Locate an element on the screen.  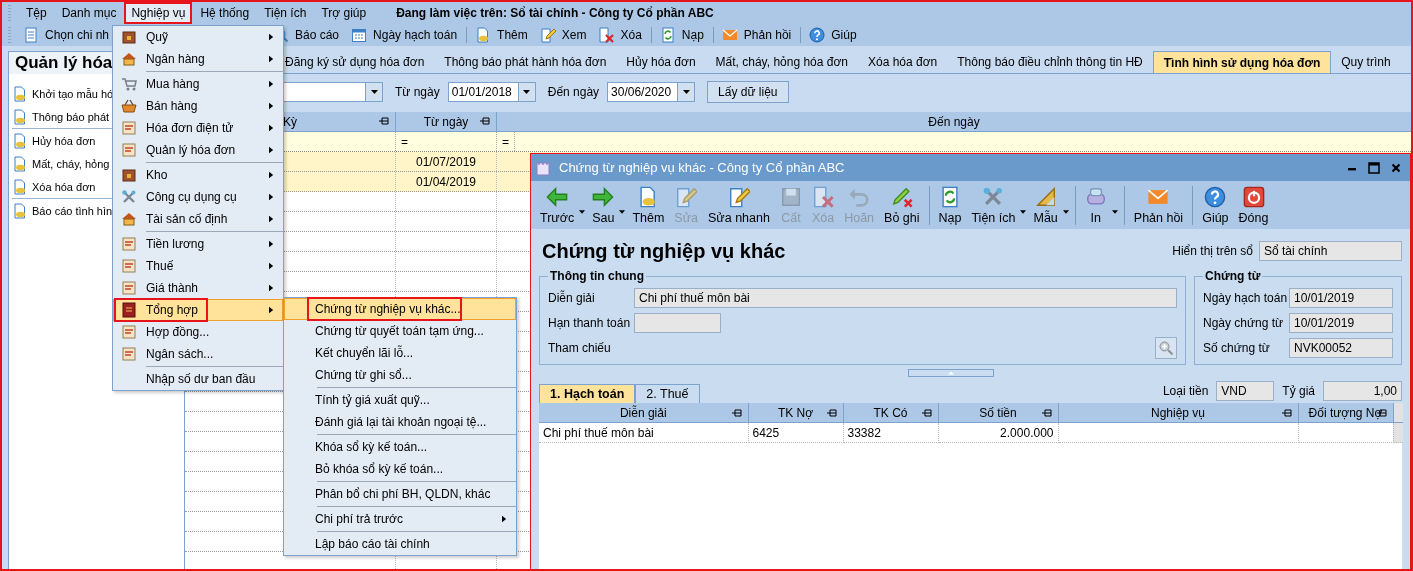
table-cell: 6425 is located at coordinates (766, 432).